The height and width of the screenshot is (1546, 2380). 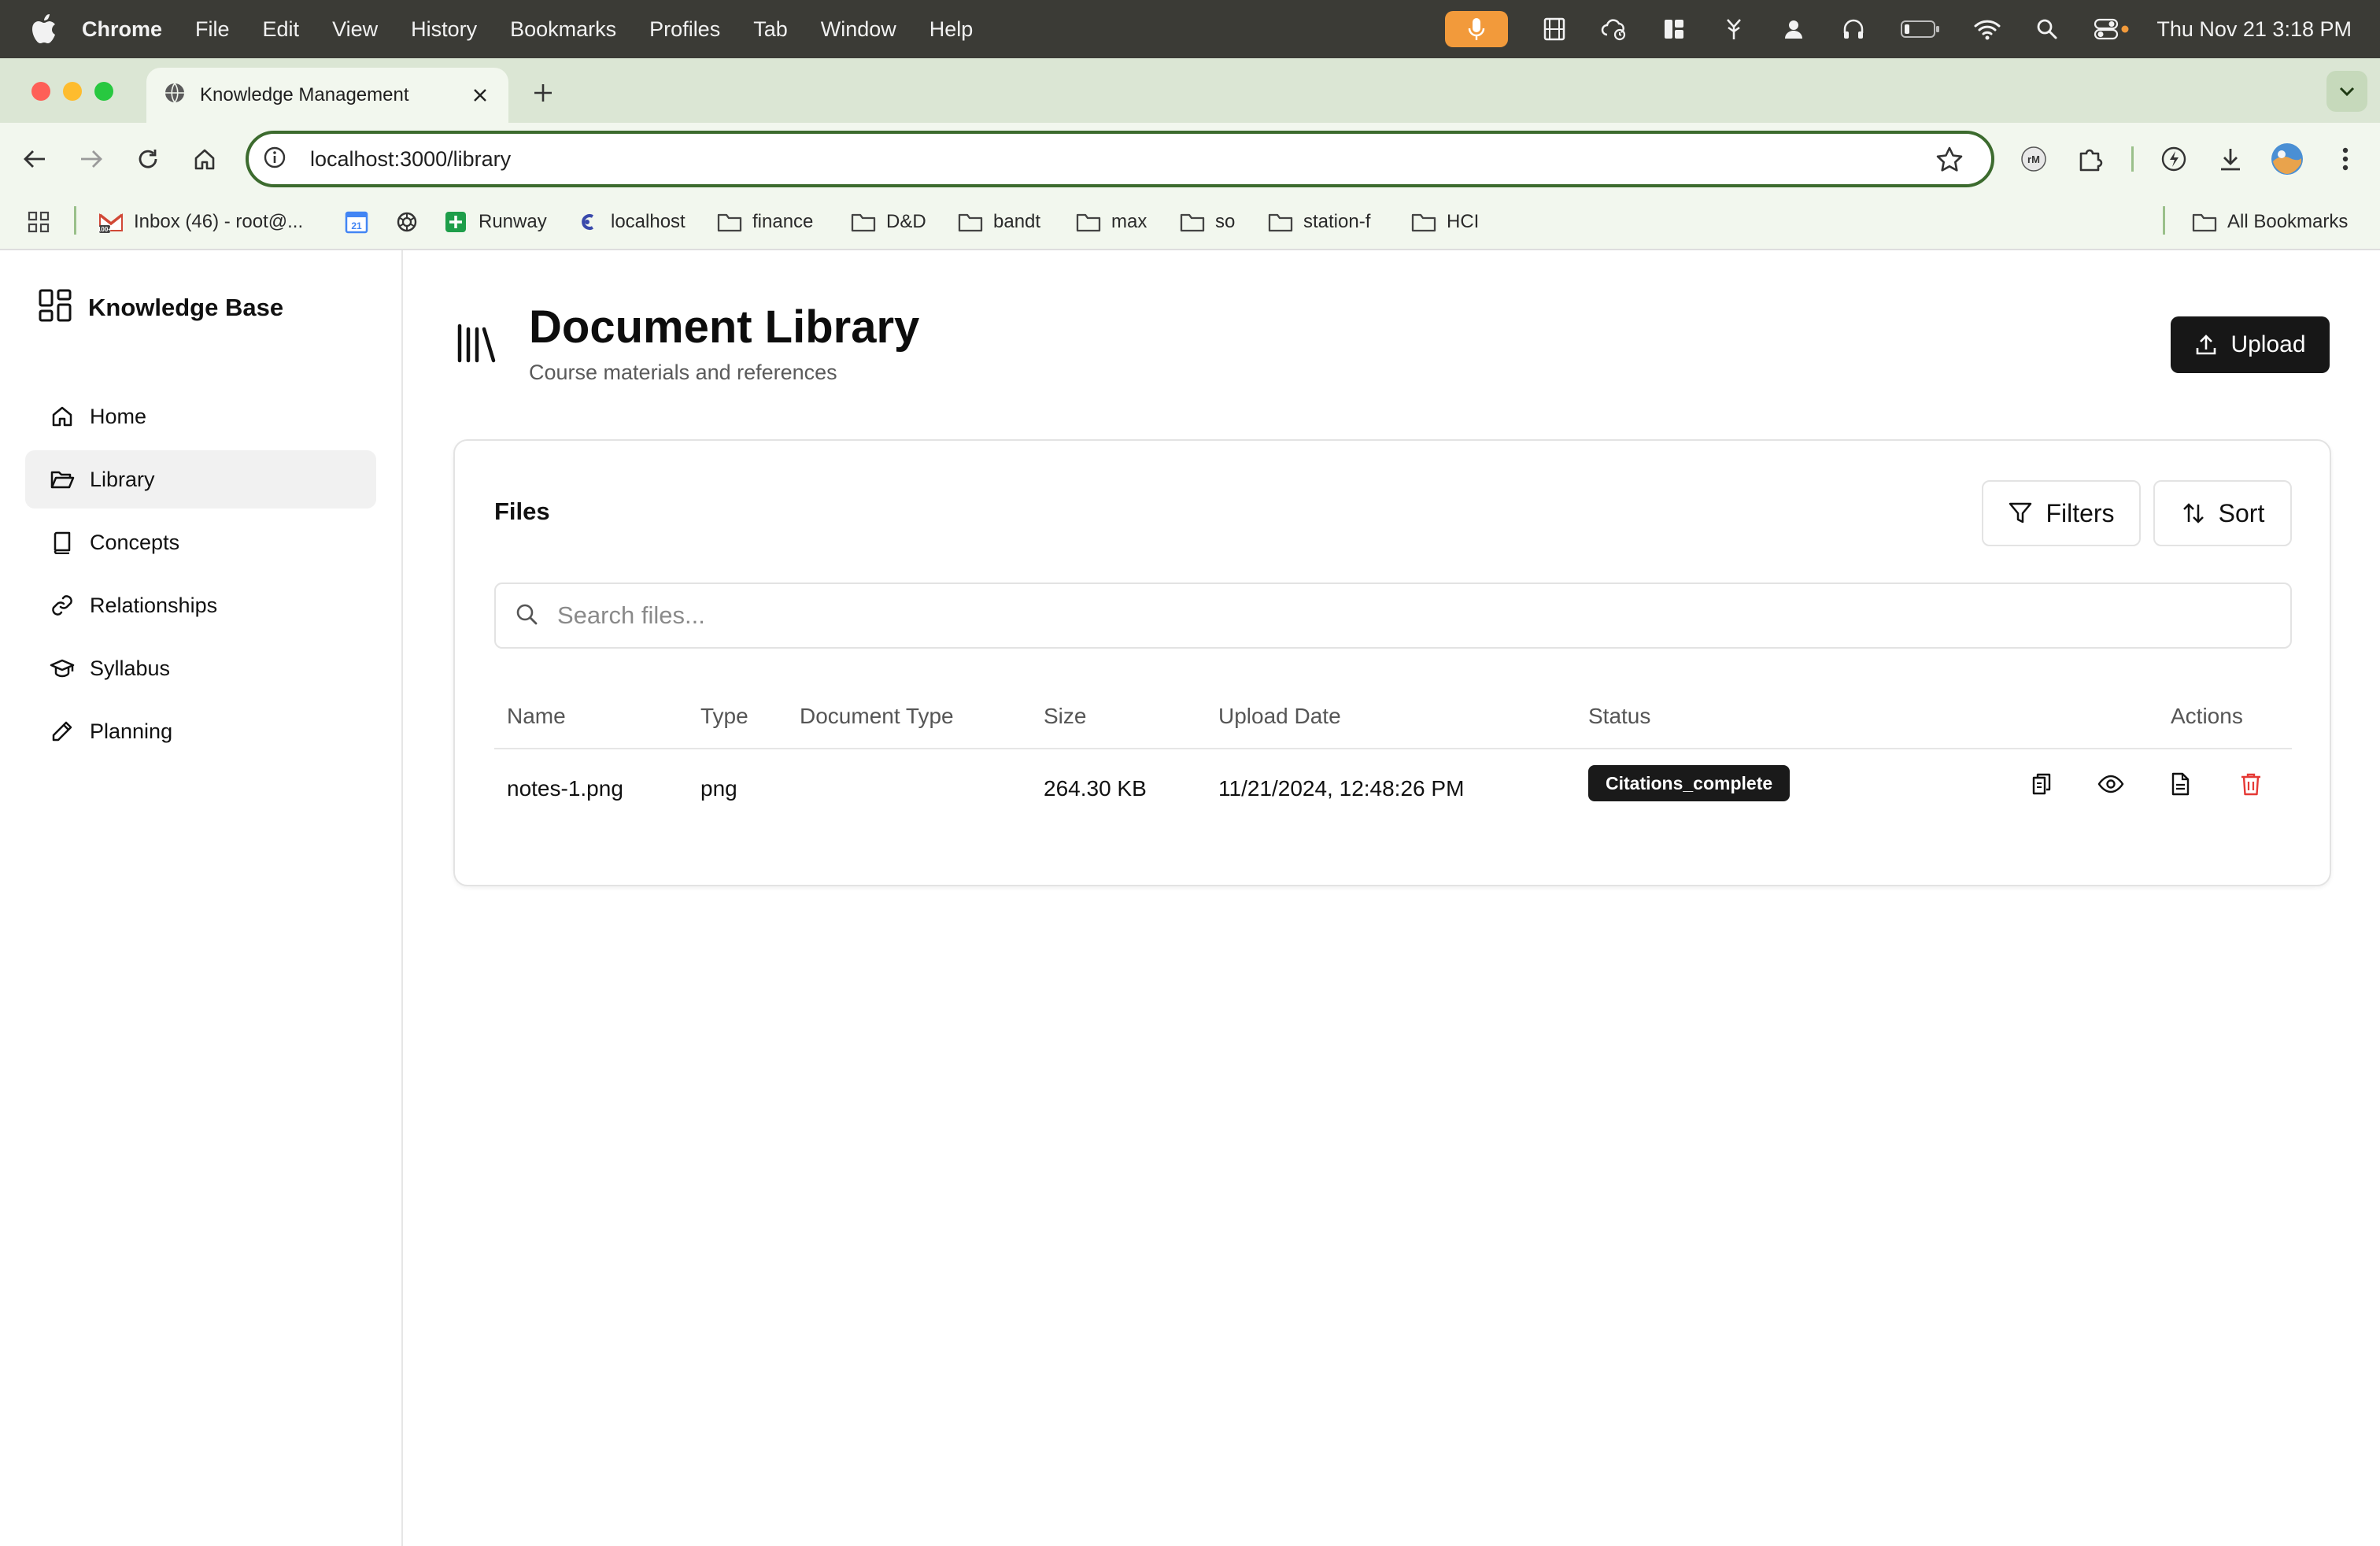 What do you see at coordinates (38, 222) in the screenshot?
I see `apps-grid-icon` at bounding box center [38, 222].